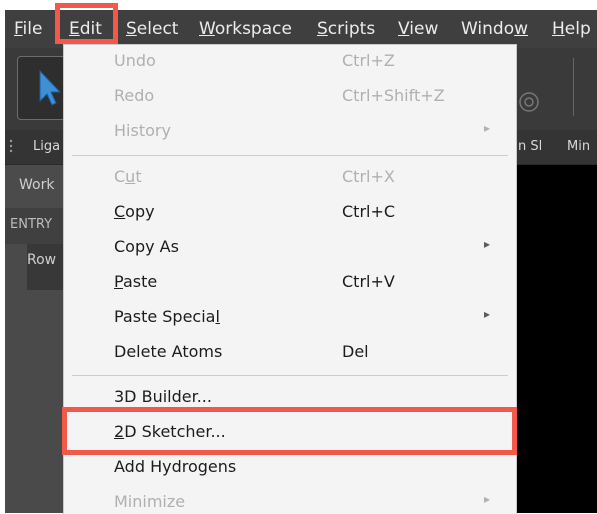 The height and width of the screenshot is (514, 597). I want to click on paste-label: Paste, so click(135, 281).